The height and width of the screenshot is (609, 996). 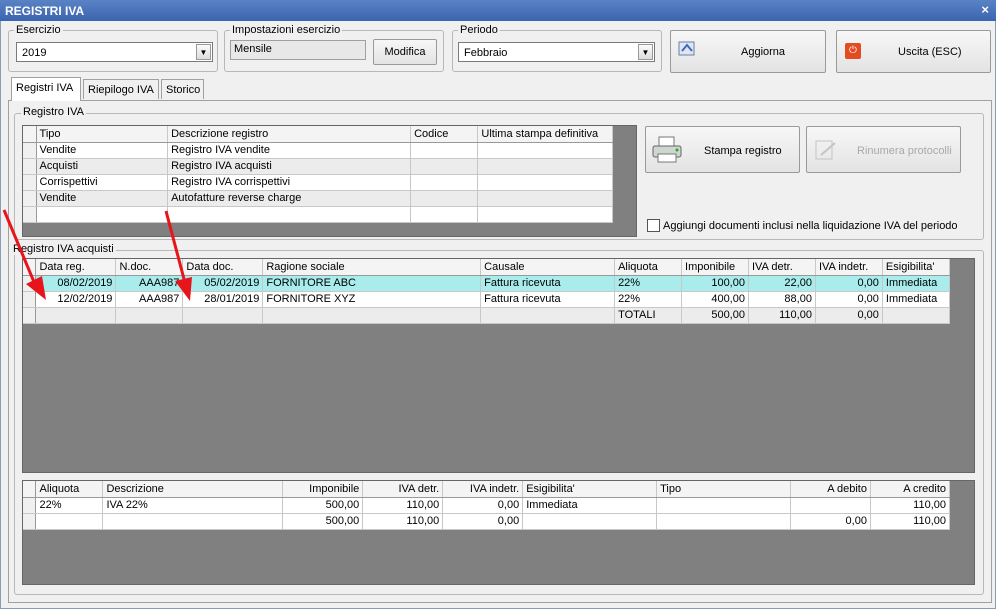 I want to click on cell-a-debito, so click(x=830, y=505).